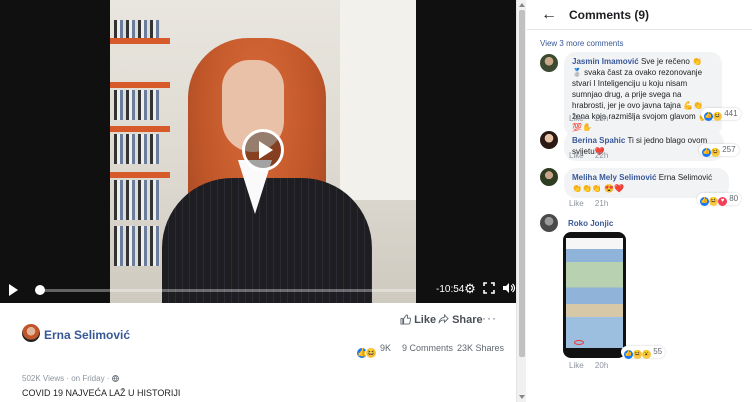  Describe the element at coordinates (593, 118) in the screenshot. I see `comment-actions: Like 23h` at that location.